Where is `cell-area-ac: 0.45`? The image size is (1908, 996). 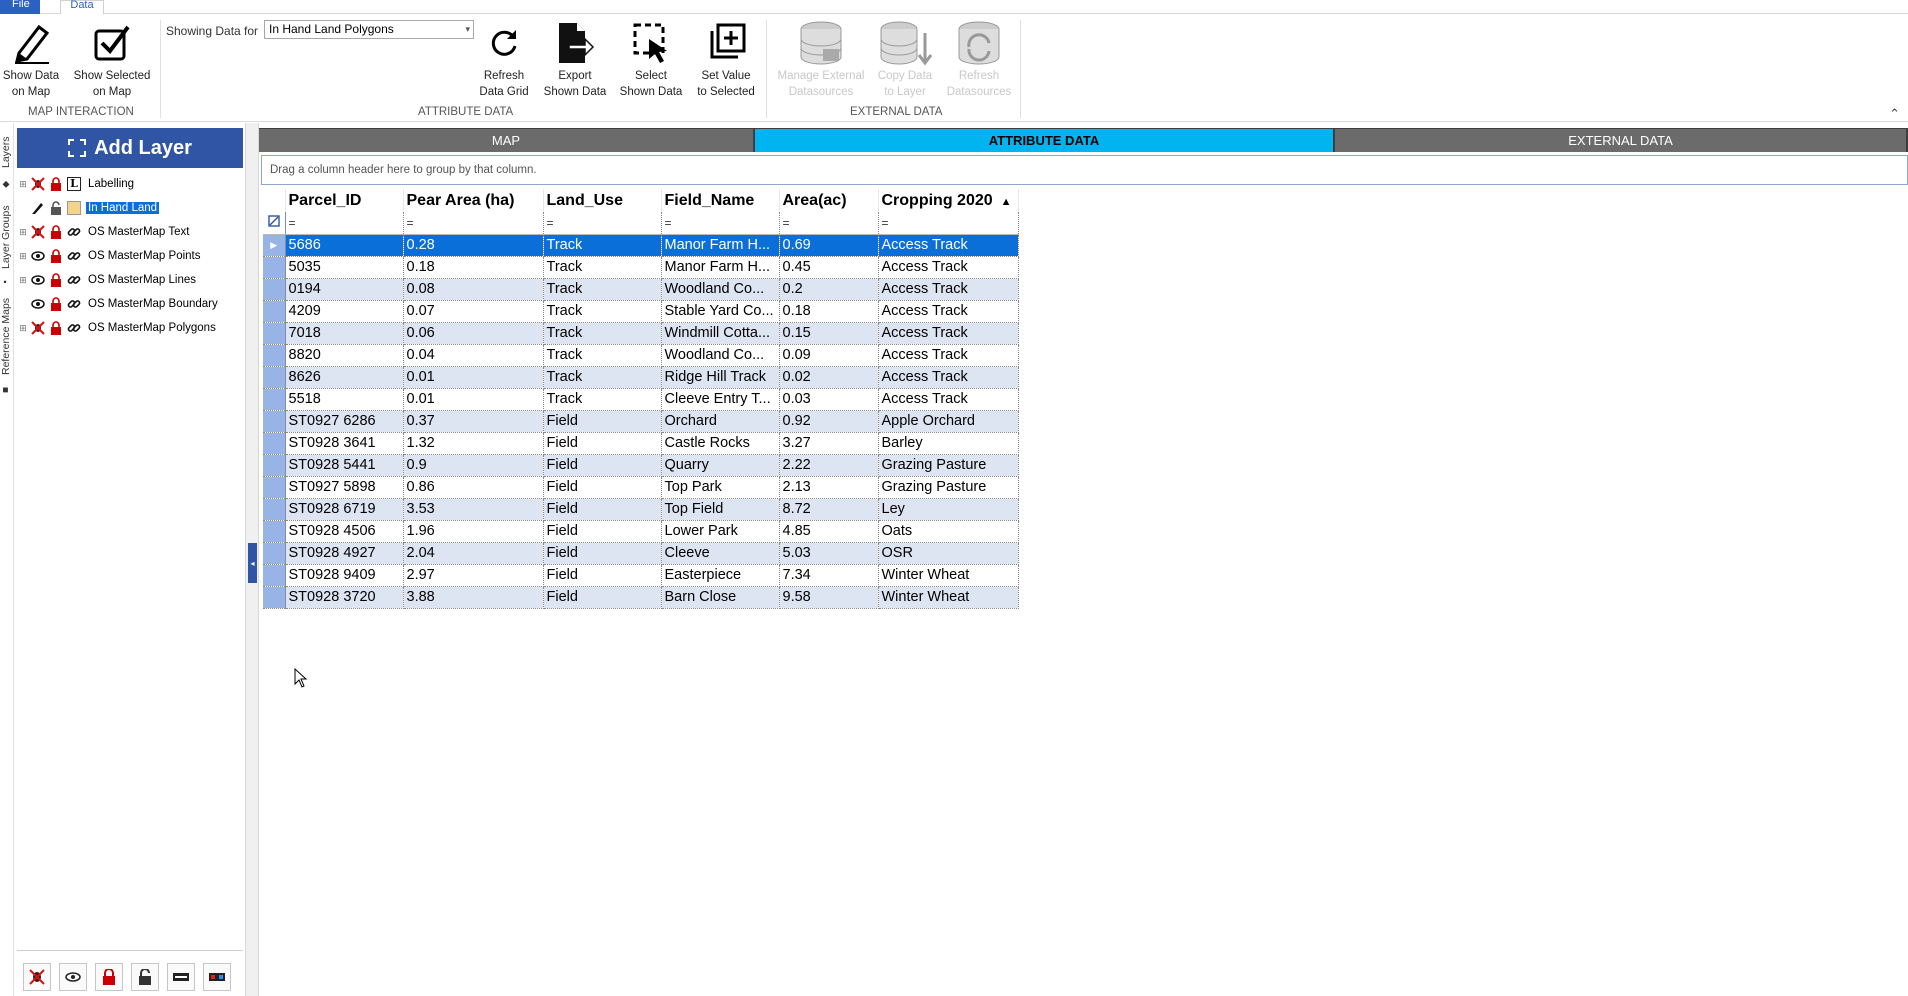 cell-area-ac: 0.45 is located at coordinates (829, 267).